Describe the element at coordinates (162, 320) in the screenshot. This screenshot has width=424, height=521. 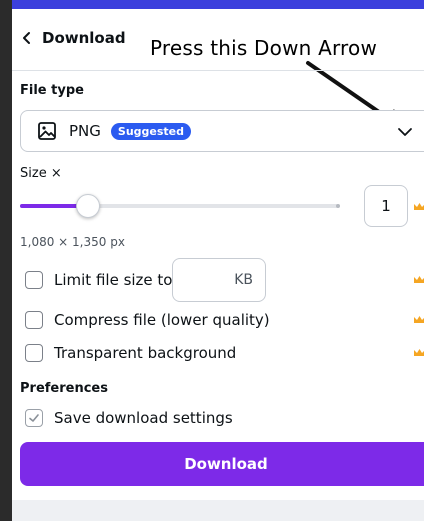
I see `compress-file-label: Compress file (lower quality)` at that location.